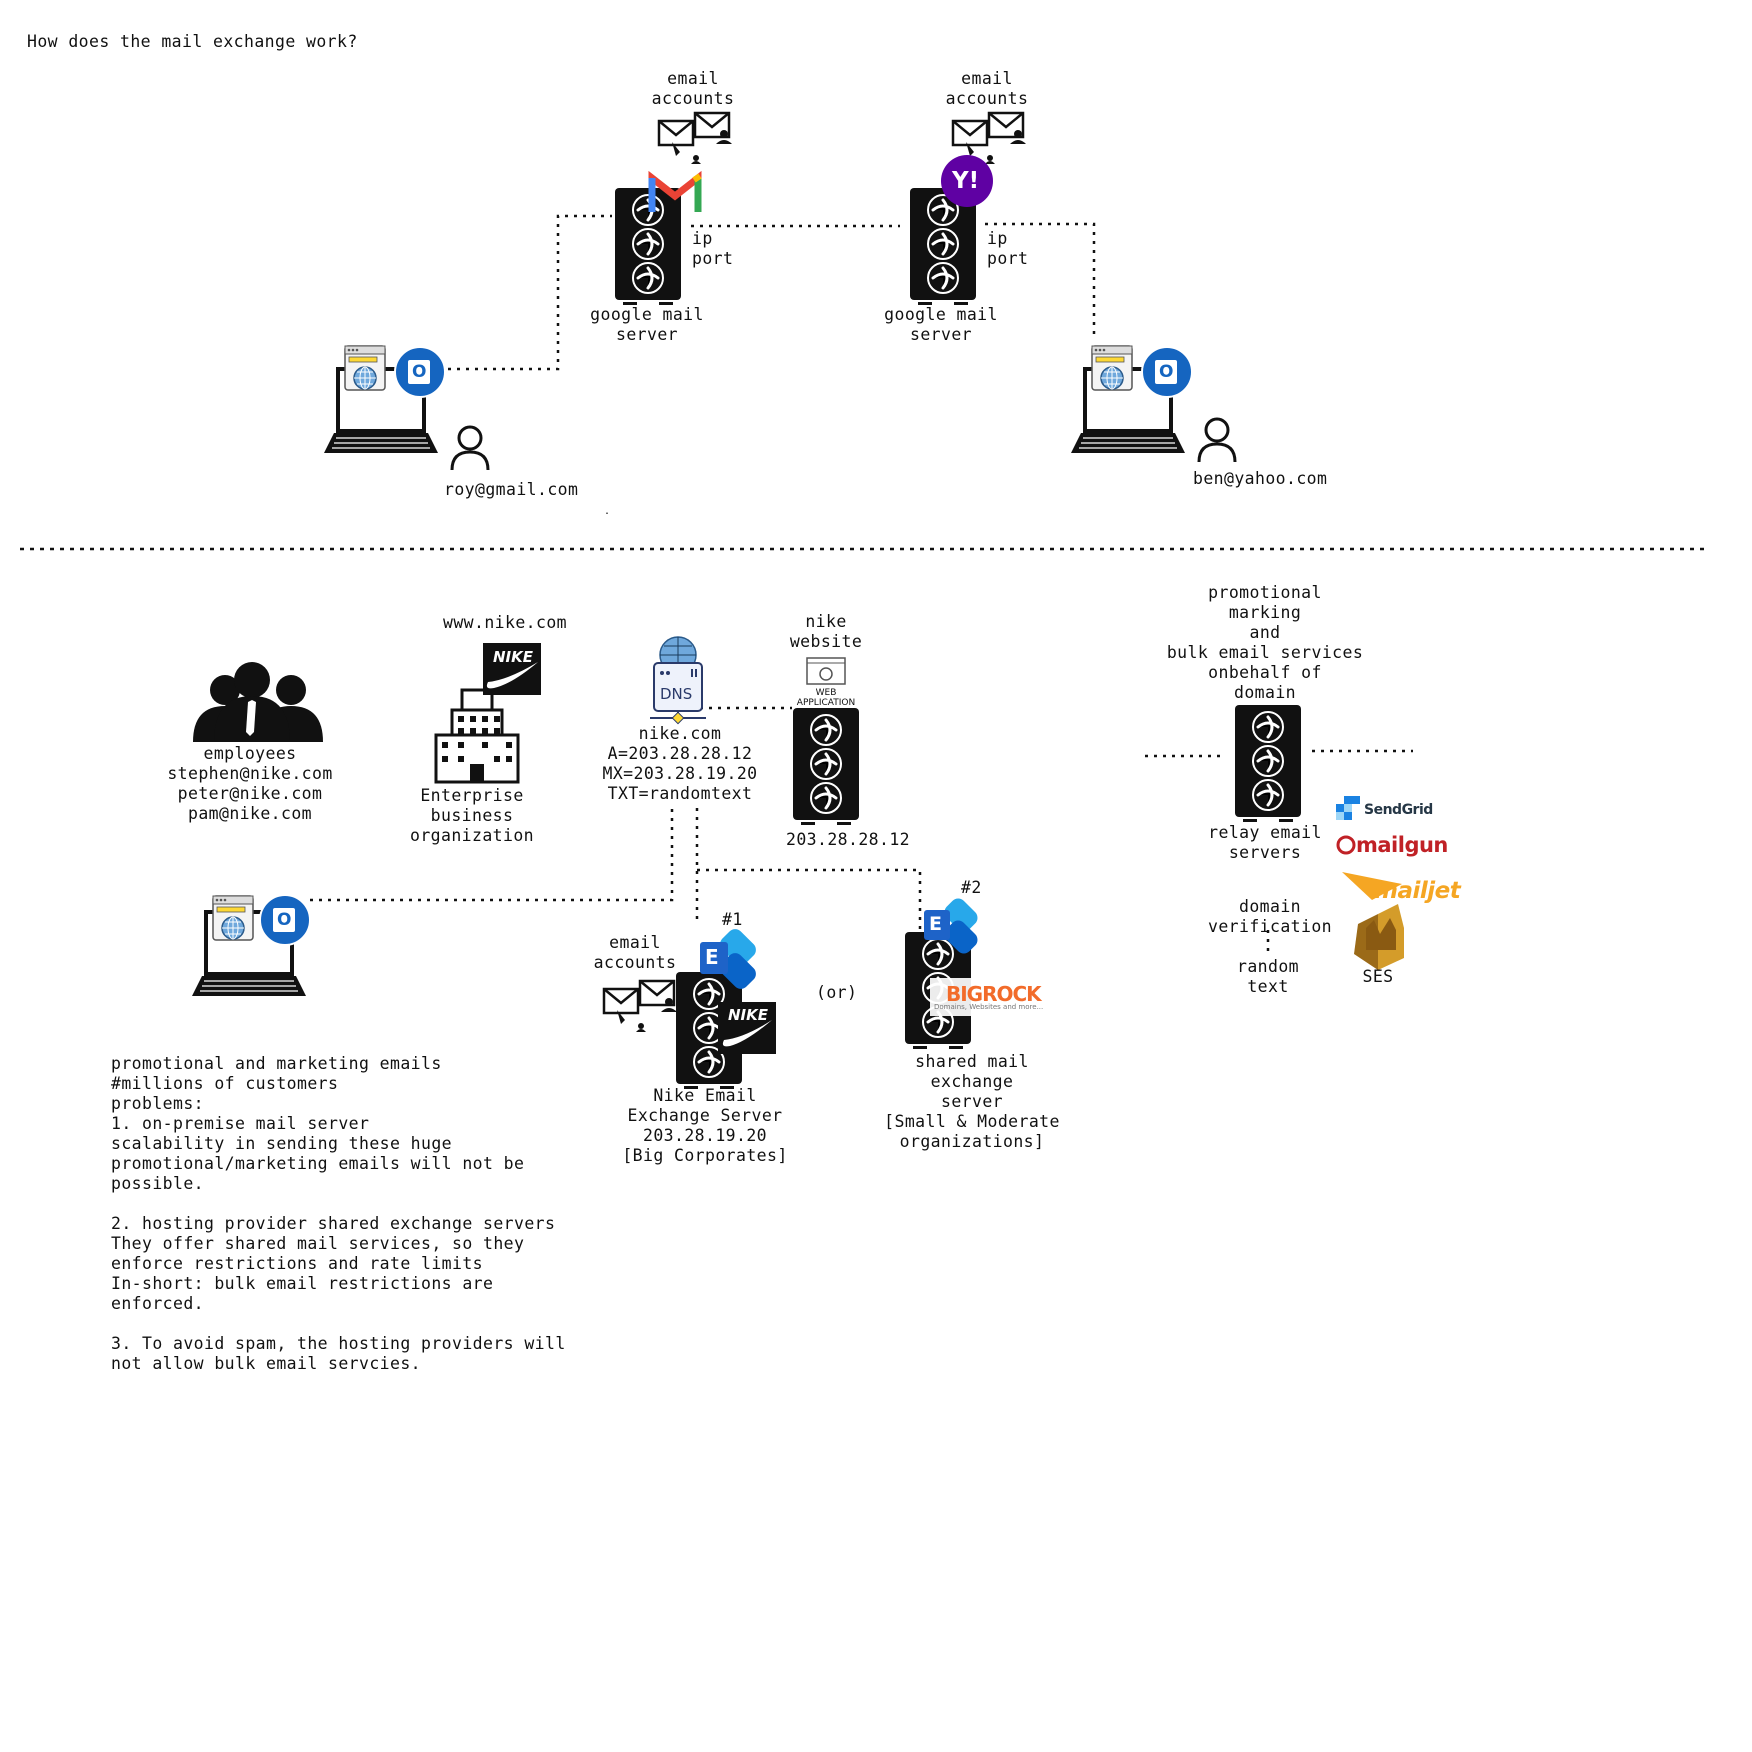 Image resolution: width=1752 pixels, height=1752 pixels. What do you see at coordinates (1260, 478) in the screenshot?
I see `ben-email: ben@yahoo.com` at bounding box center [1260, 478].